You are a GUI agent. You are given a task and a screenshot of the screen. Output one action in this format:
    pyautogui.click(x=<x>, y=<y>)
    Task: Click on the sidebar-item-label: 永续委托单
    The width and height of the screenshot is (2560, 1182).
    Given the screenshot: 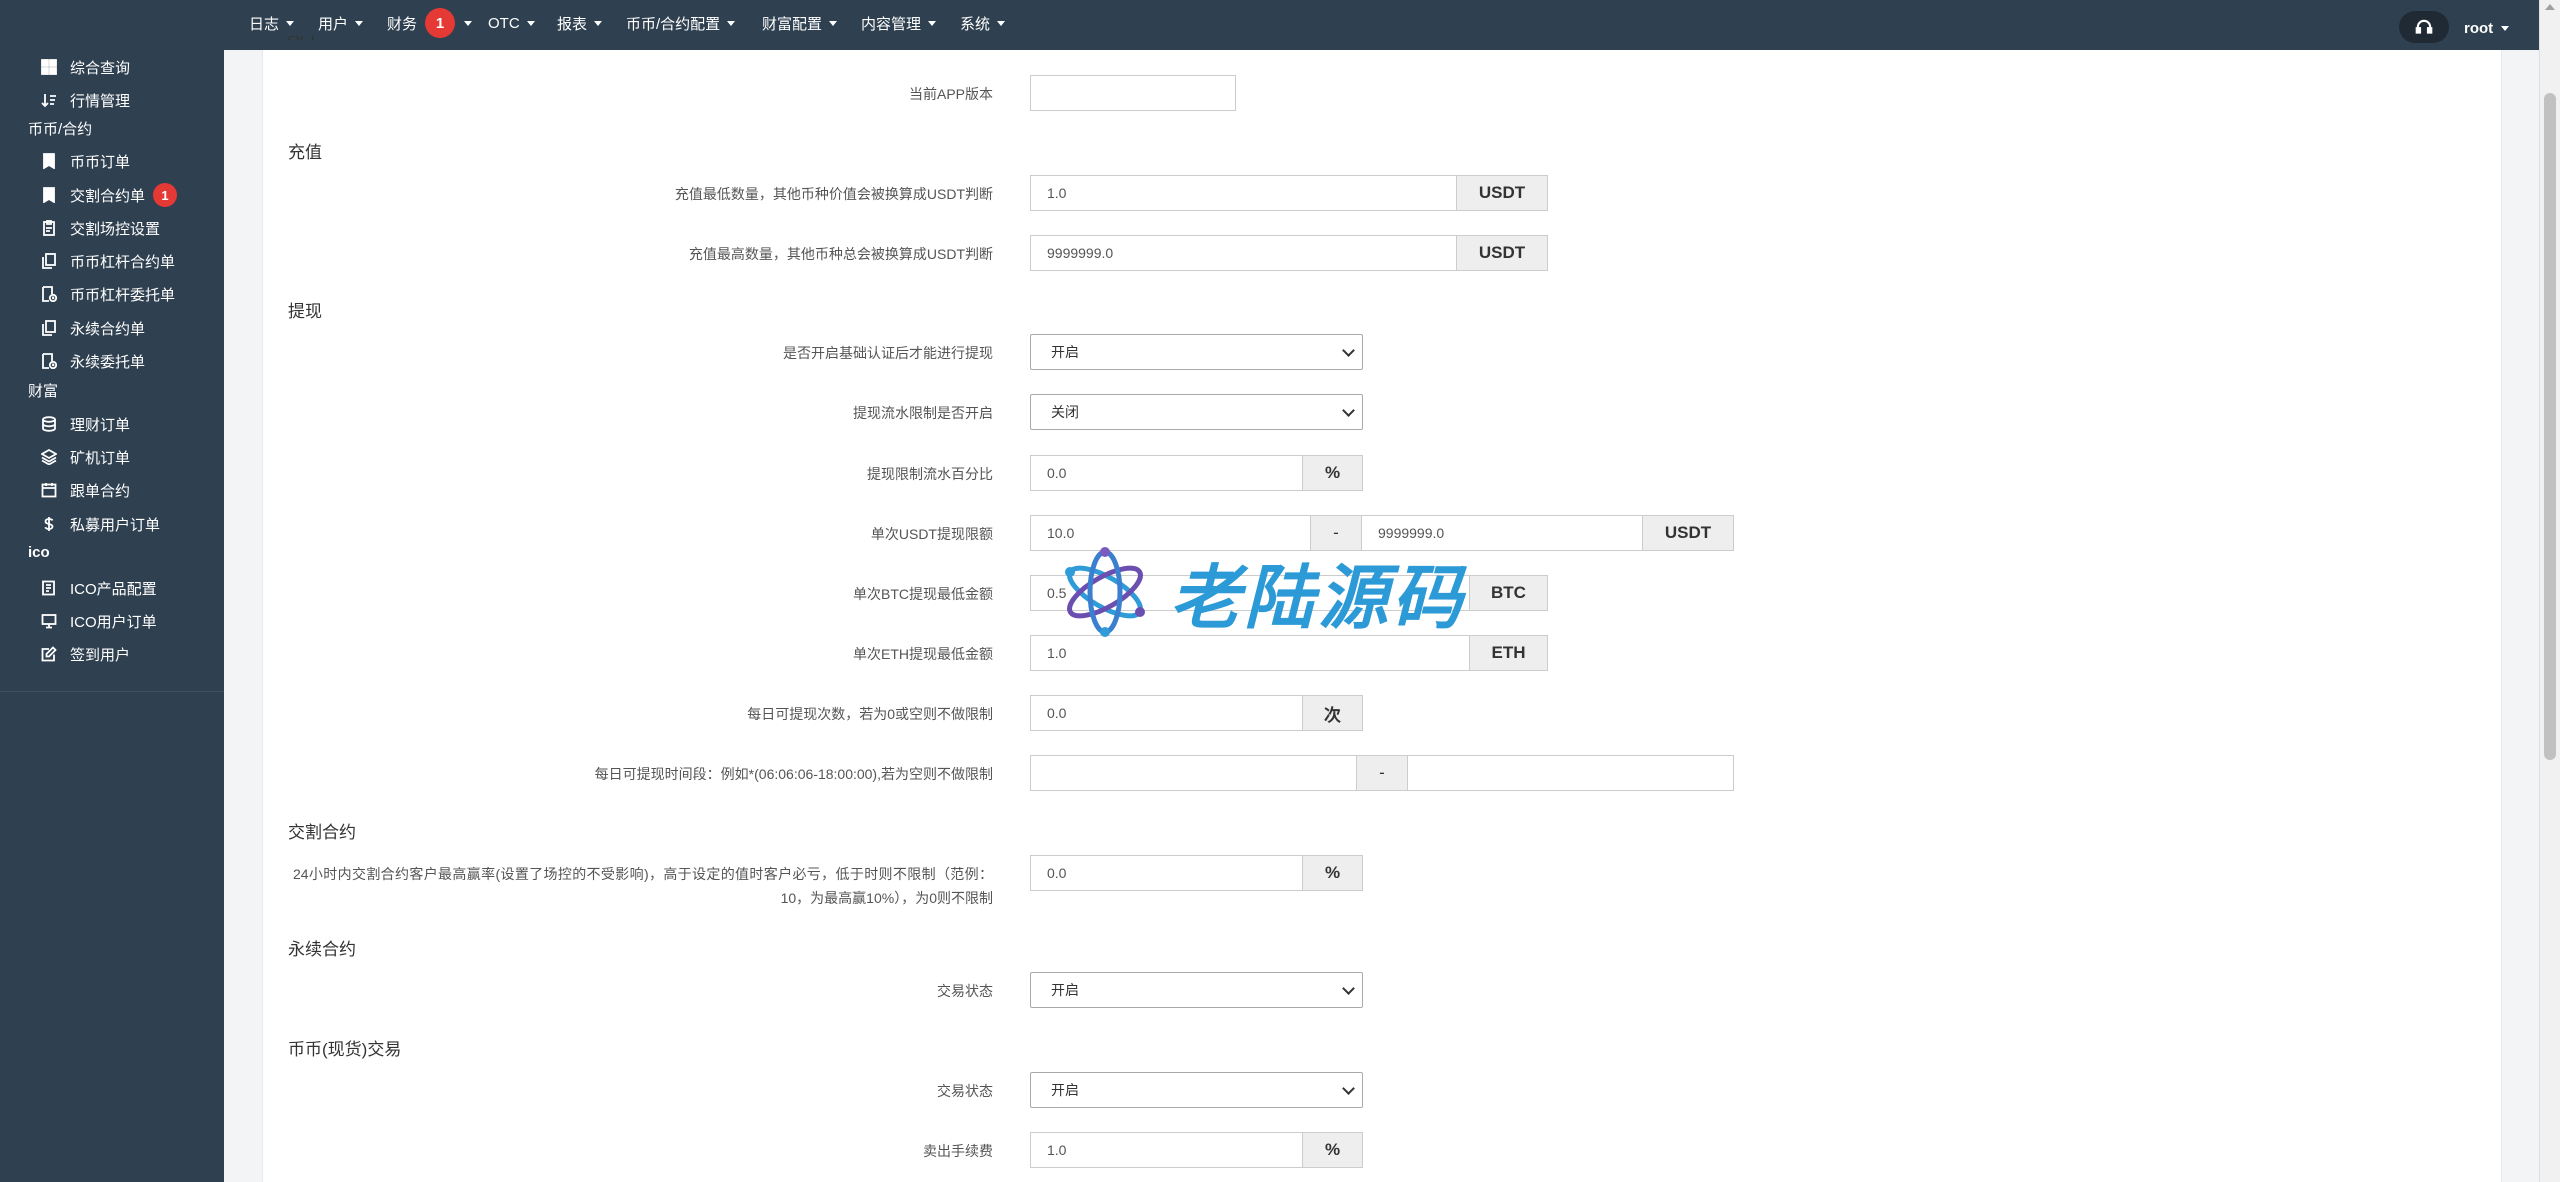 What is the action you would take?
    pyautogui.click(x=108, y=362)
    